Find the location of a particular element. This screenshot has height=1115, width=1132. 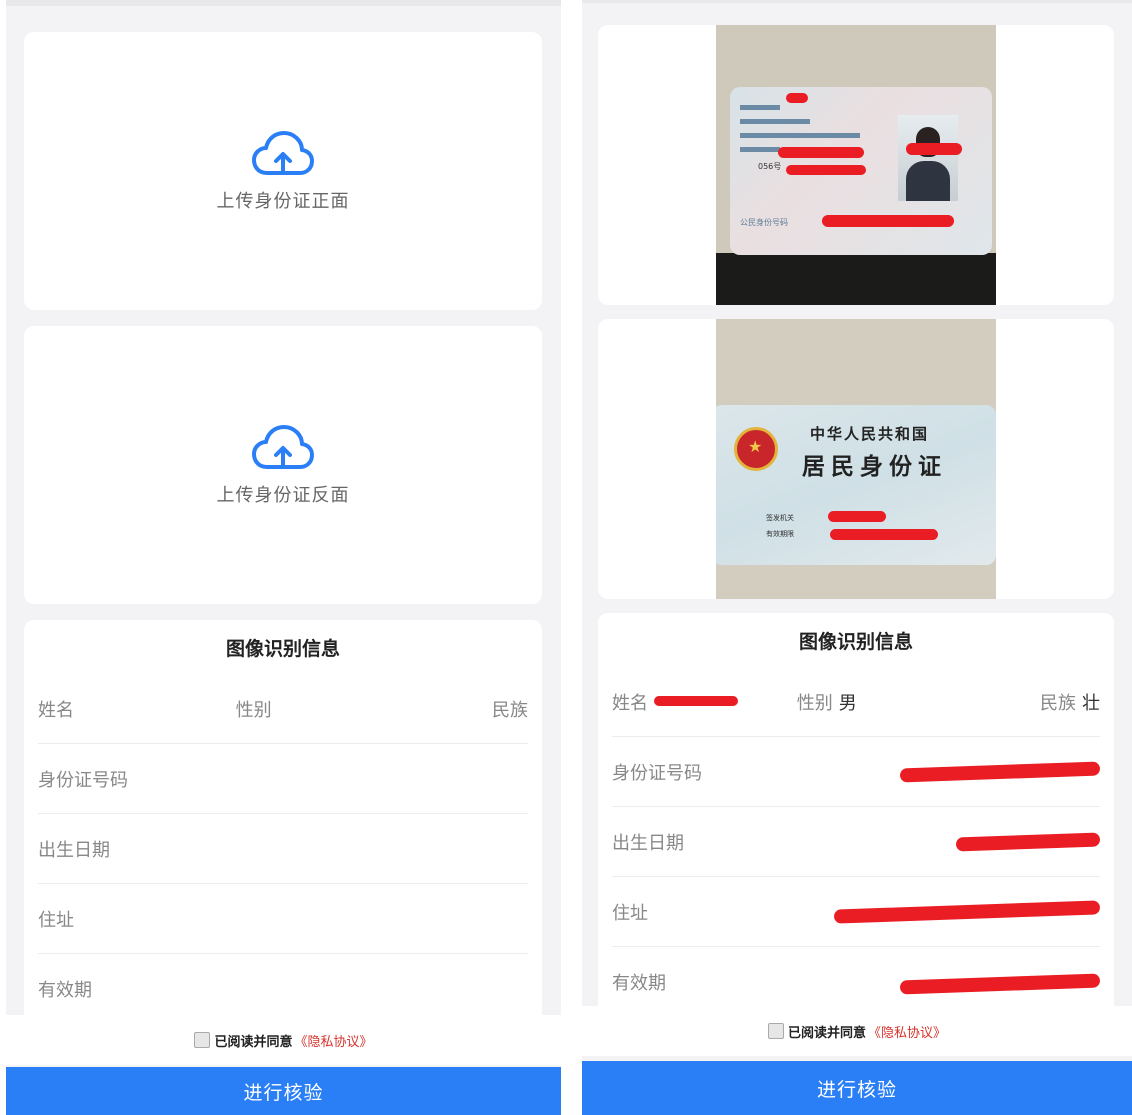

country-title: 中华人民共和国 is located at coordinates (870, 434).